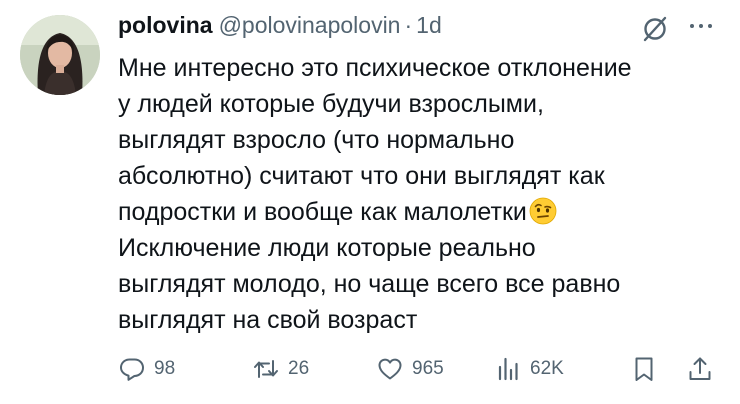 This screenshot has width=740, height=404. What do you see at coordinates (701, 26) in the screenshot?
I see `ellipsis-icon` at bounding box center [701, 26].